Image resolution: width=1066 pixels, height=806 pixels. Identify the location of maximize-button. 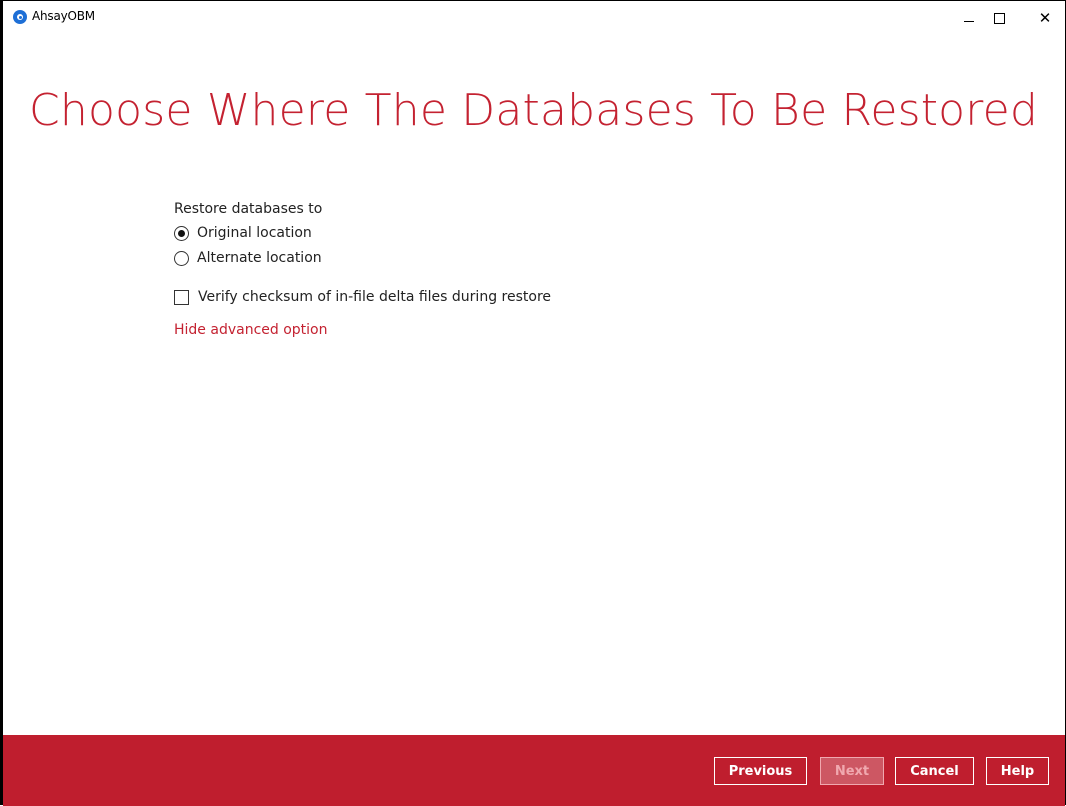
(999, 18).